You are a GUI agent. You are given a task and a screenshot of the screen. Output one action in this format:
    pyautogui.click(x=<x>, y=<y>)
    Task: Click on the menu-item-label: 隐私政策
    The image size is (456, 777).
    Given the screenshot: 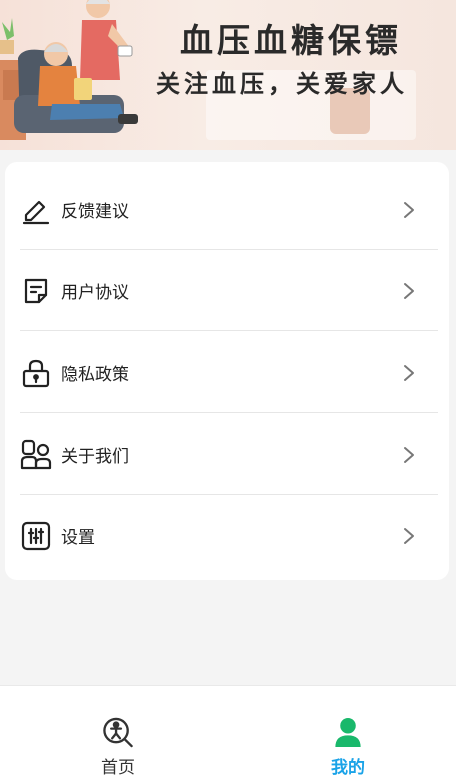 What is the action you would take?
    pyautogui.click(x=95, y=375)
    